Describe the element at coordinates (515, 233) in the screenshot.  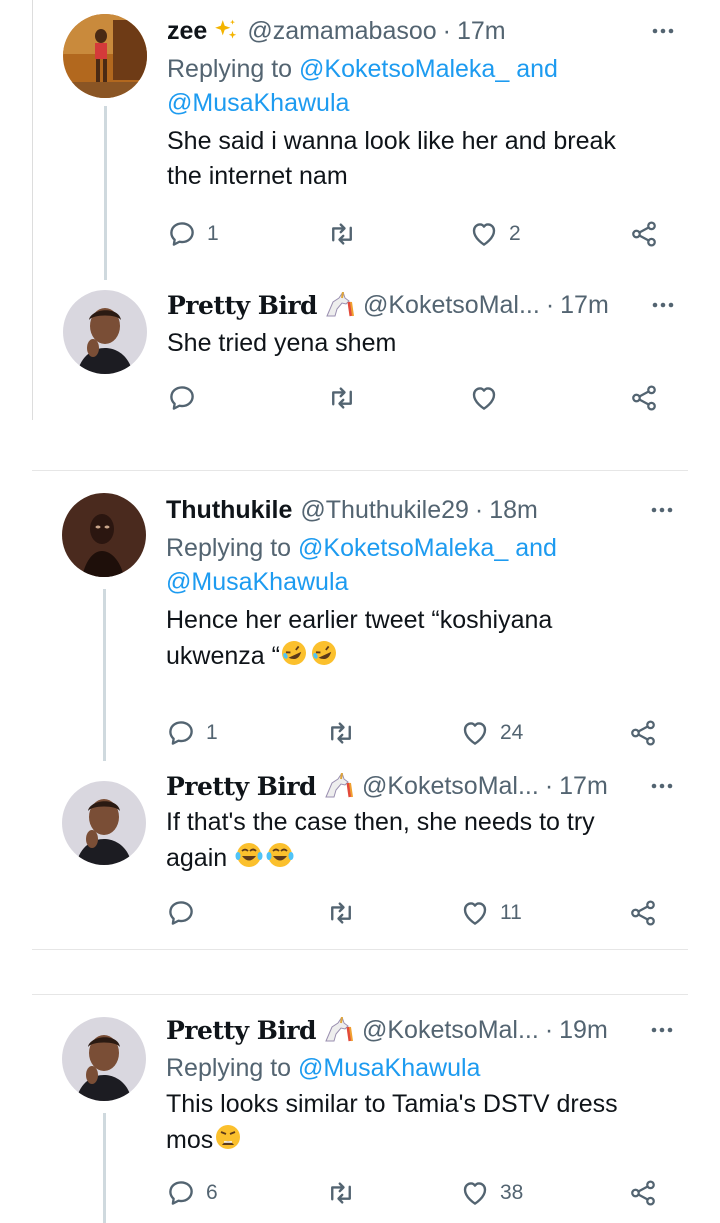
I see `like-count: 2` at that location.